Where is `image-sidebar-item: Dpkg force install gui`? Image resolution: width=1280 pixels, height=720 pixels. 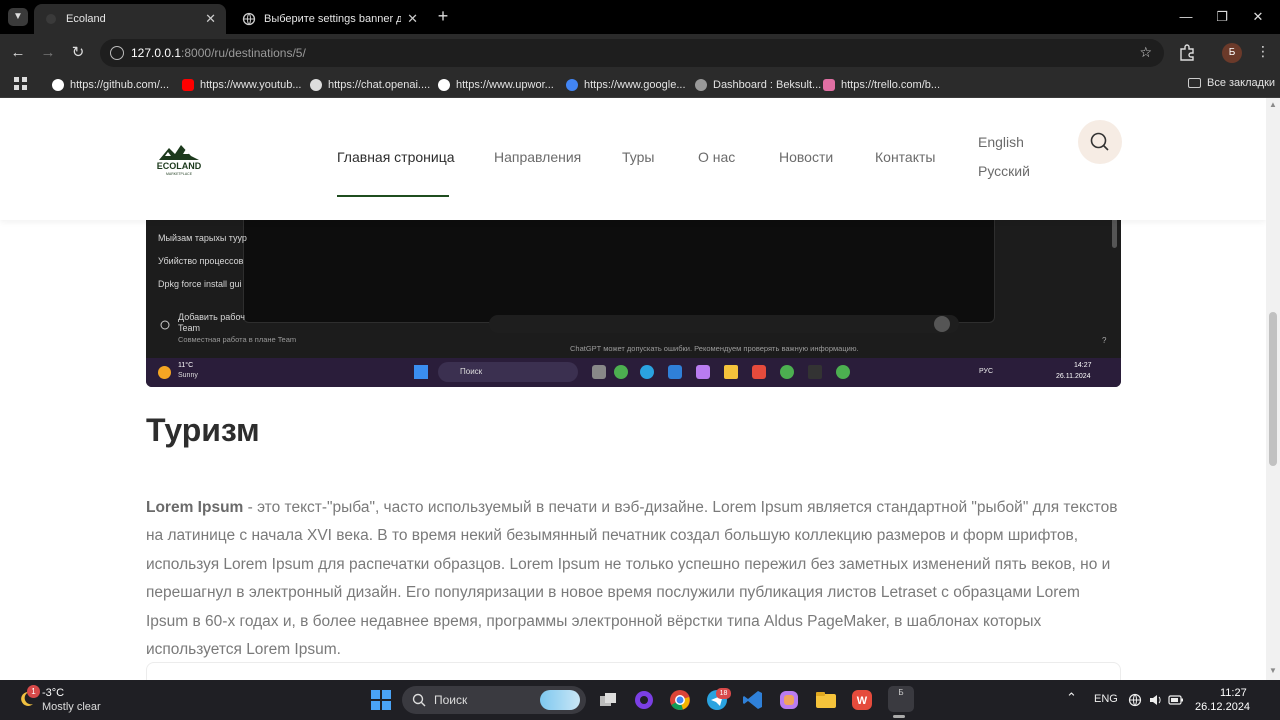 image-sidebar-item: Dpkg force install gui is located at coordinates (200, 284).